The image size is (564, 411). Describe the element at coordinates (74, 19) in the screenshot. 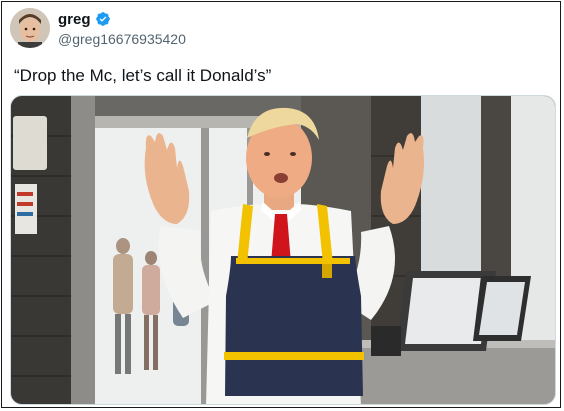

I see `display-name: greg` at that location.